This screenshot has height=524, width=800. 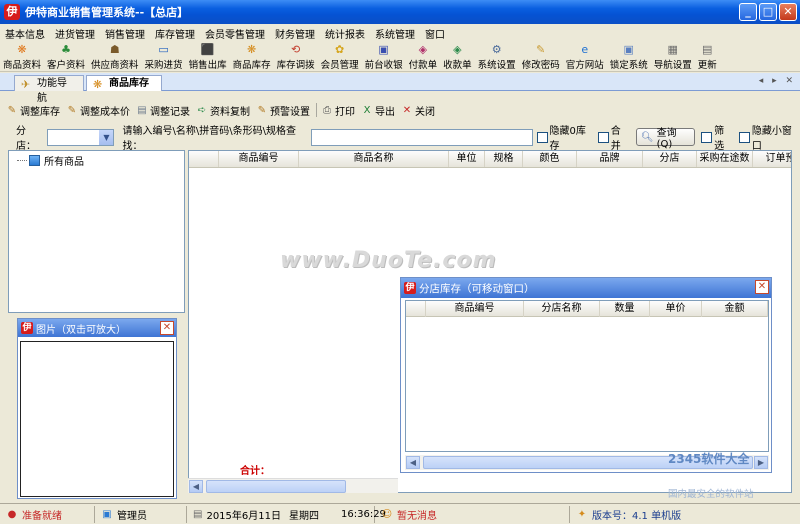 What do you see at coordinates (422, 137) in the screenshot?
I see `search-input` at bounding box center [422, 137].